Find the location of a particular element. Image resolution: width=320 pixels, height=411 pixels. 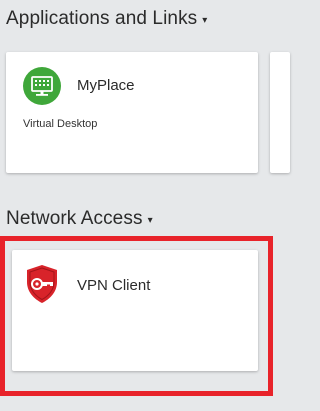

applications-section-title: Applications and Links is located at coordinates (102, 18).